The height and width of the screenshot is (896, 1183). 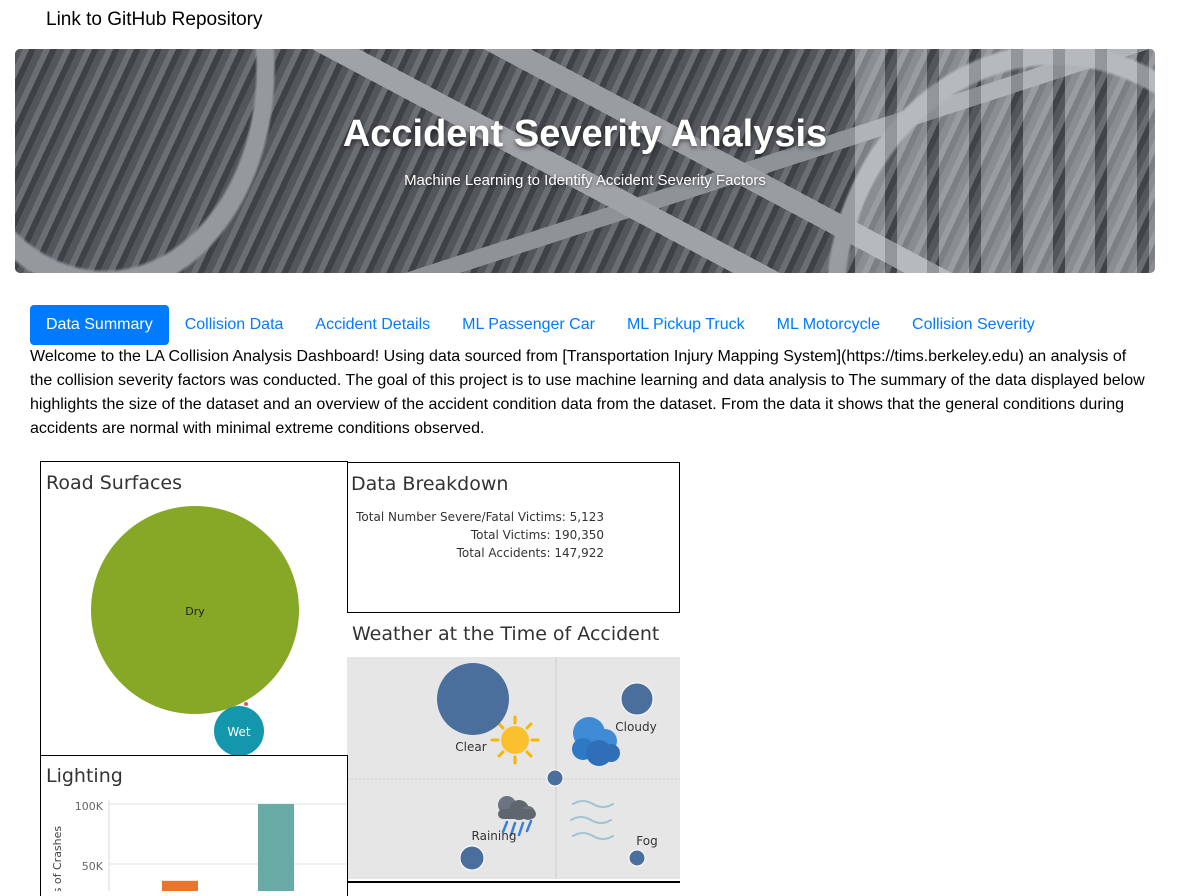 What do you see at coordinates (195, 631) in the screenshot?
I see `road-surfaces-chart: Dry Wet` at bounding box center [195, 631].